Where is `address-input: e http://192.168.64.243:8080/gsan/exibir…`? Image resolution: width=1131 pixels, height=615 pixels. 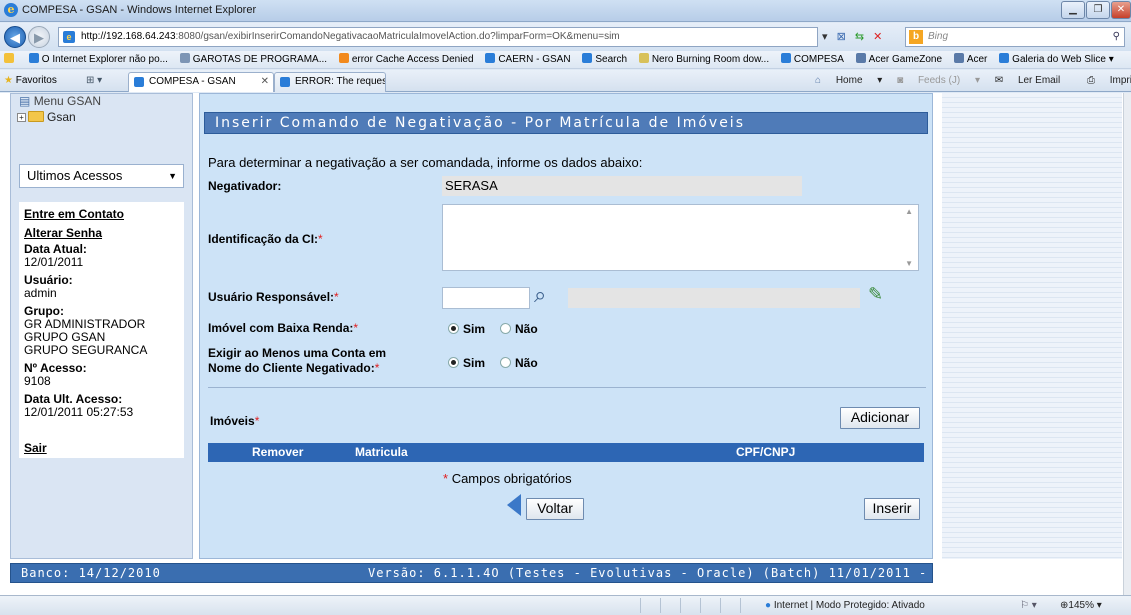 address-input: e http://192.168.64.243:8080/gsan/exibir… is located at coordinates (438, 37).